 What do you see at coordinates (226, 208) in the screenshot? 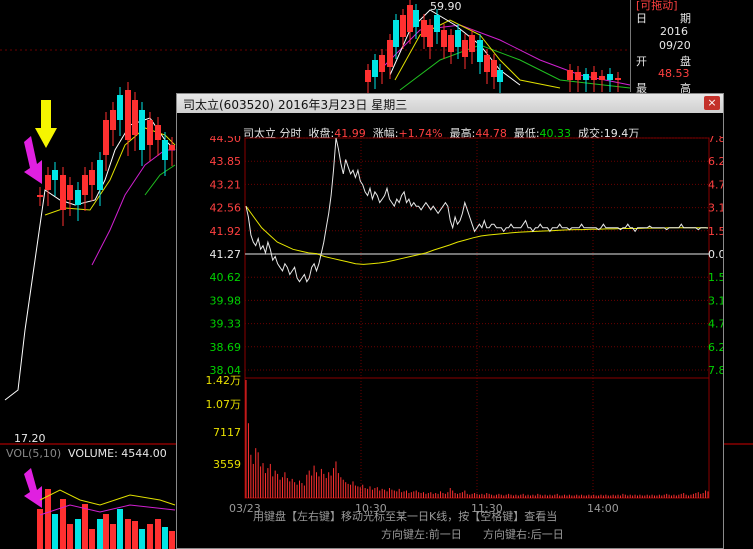
I see `y-tick-label: 42.56` at bounding box center [226, 208].